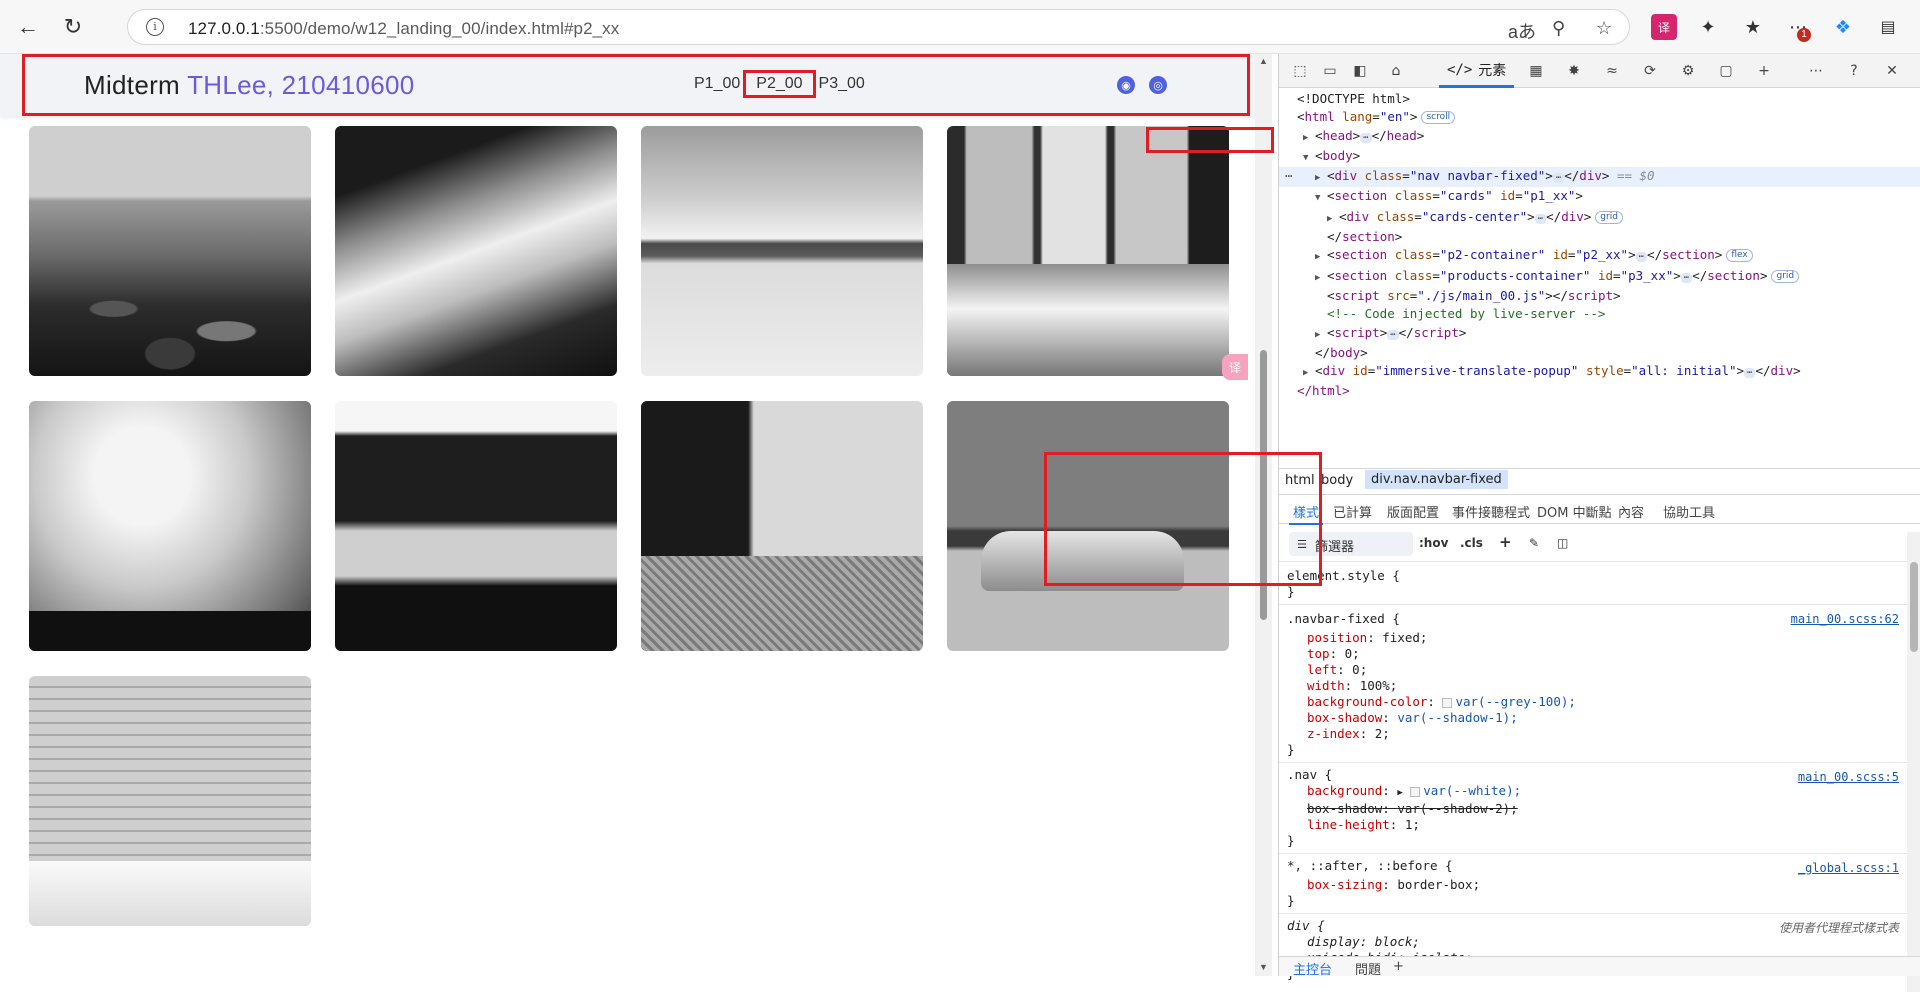 This screenshot has height=992, width=1920. Describe the element at coordinates (1599, 391) in the screenshot. I see `tree-html-close: </html>` at that location.